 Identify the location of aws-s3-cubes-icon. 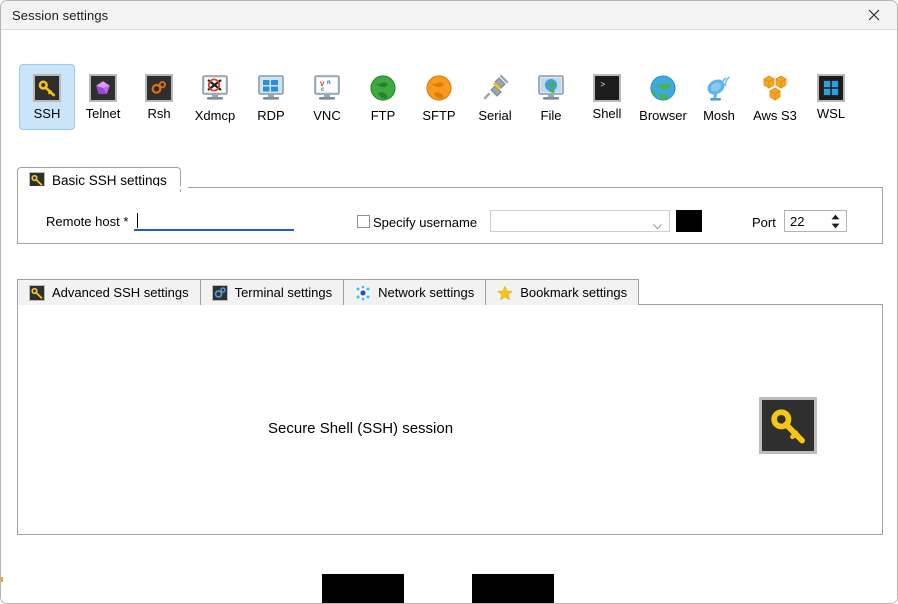
(775, 88).